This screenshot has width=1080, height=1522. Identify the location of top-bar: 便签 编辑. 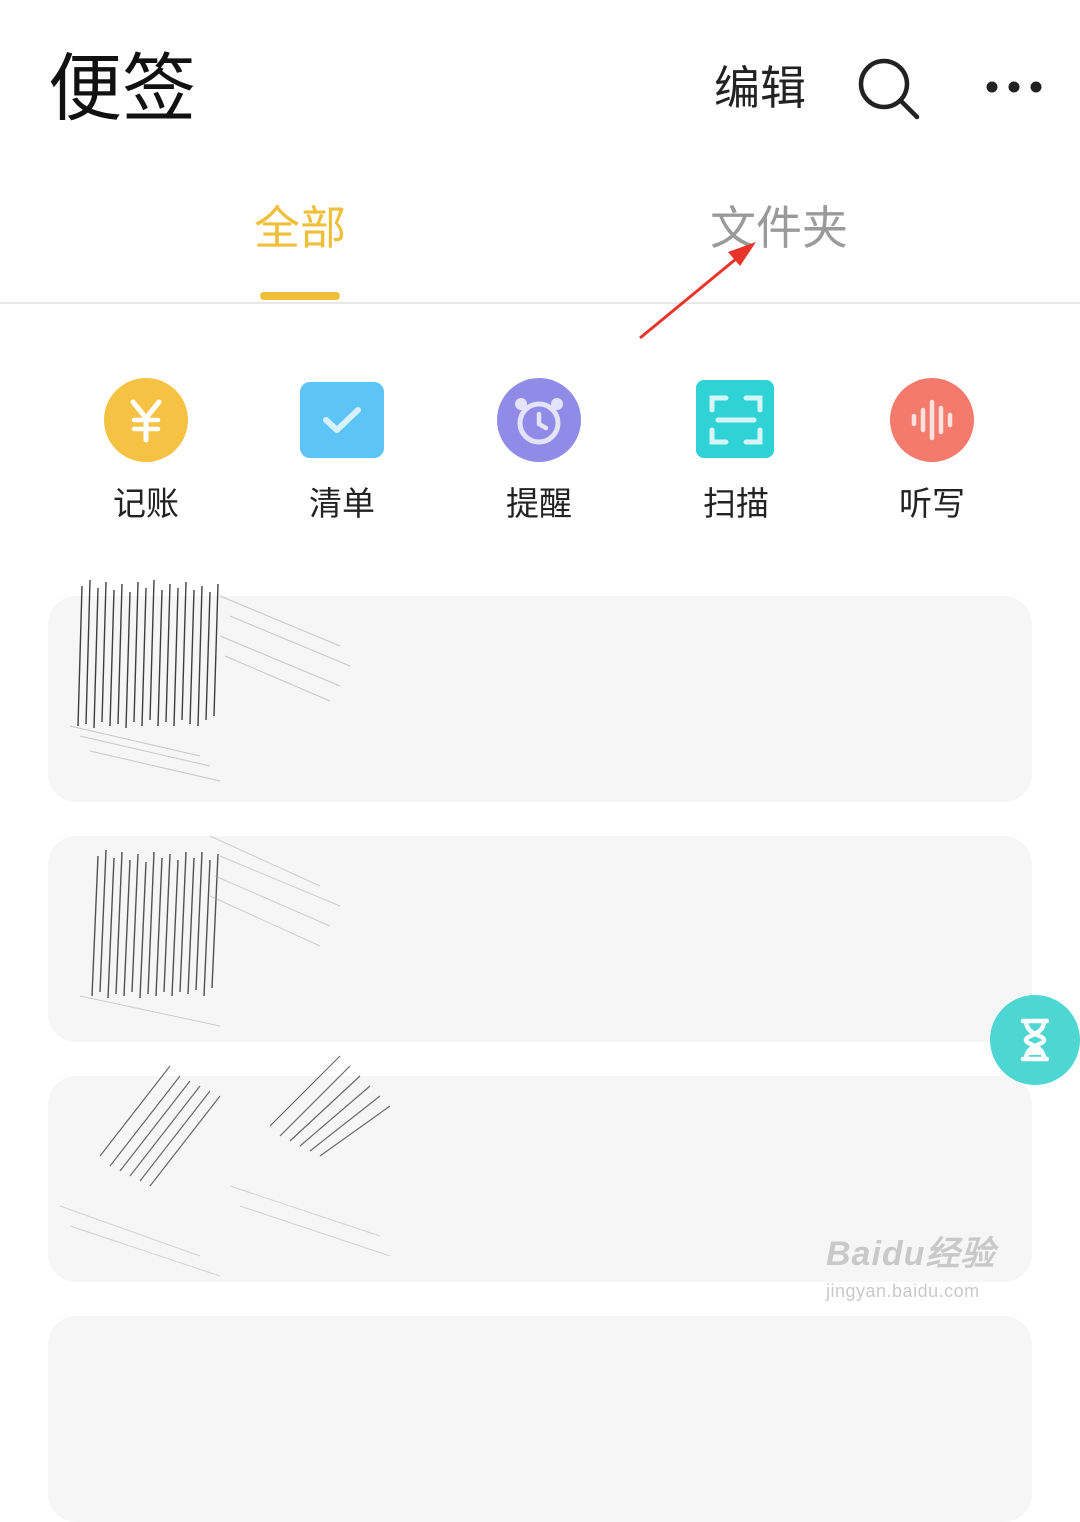
(540, 85).